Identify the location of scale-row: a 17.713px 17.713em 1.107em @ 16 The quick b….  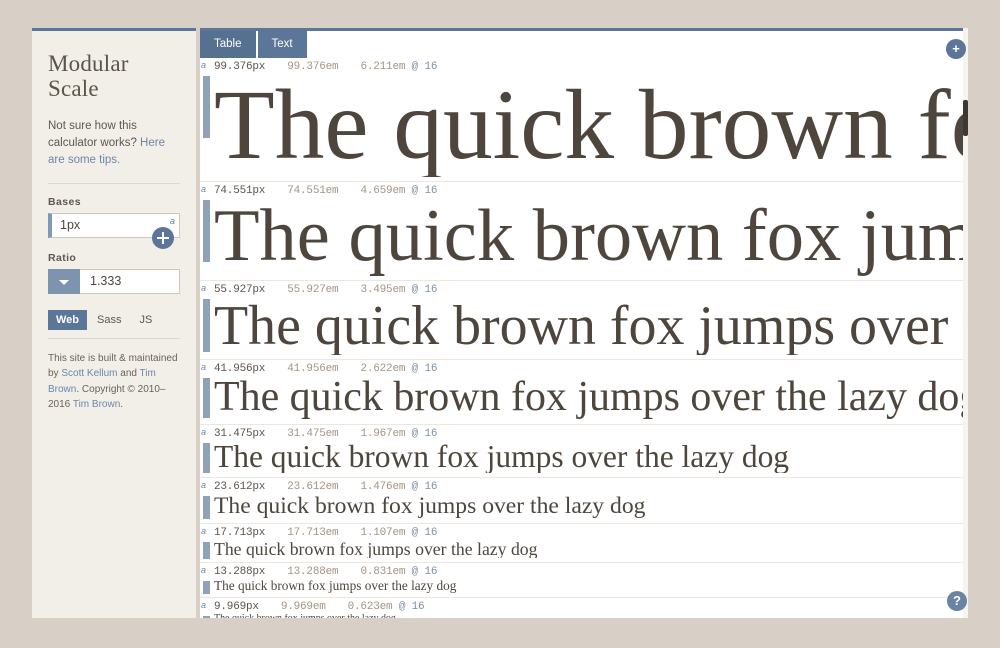
(584, 544).